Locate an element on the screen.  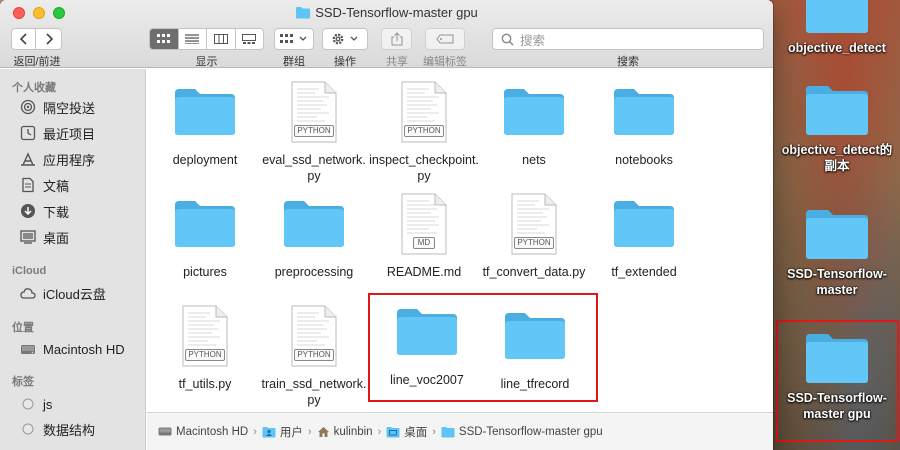
file-name: train_ssd_network.py is located at coordinates (314, 392).